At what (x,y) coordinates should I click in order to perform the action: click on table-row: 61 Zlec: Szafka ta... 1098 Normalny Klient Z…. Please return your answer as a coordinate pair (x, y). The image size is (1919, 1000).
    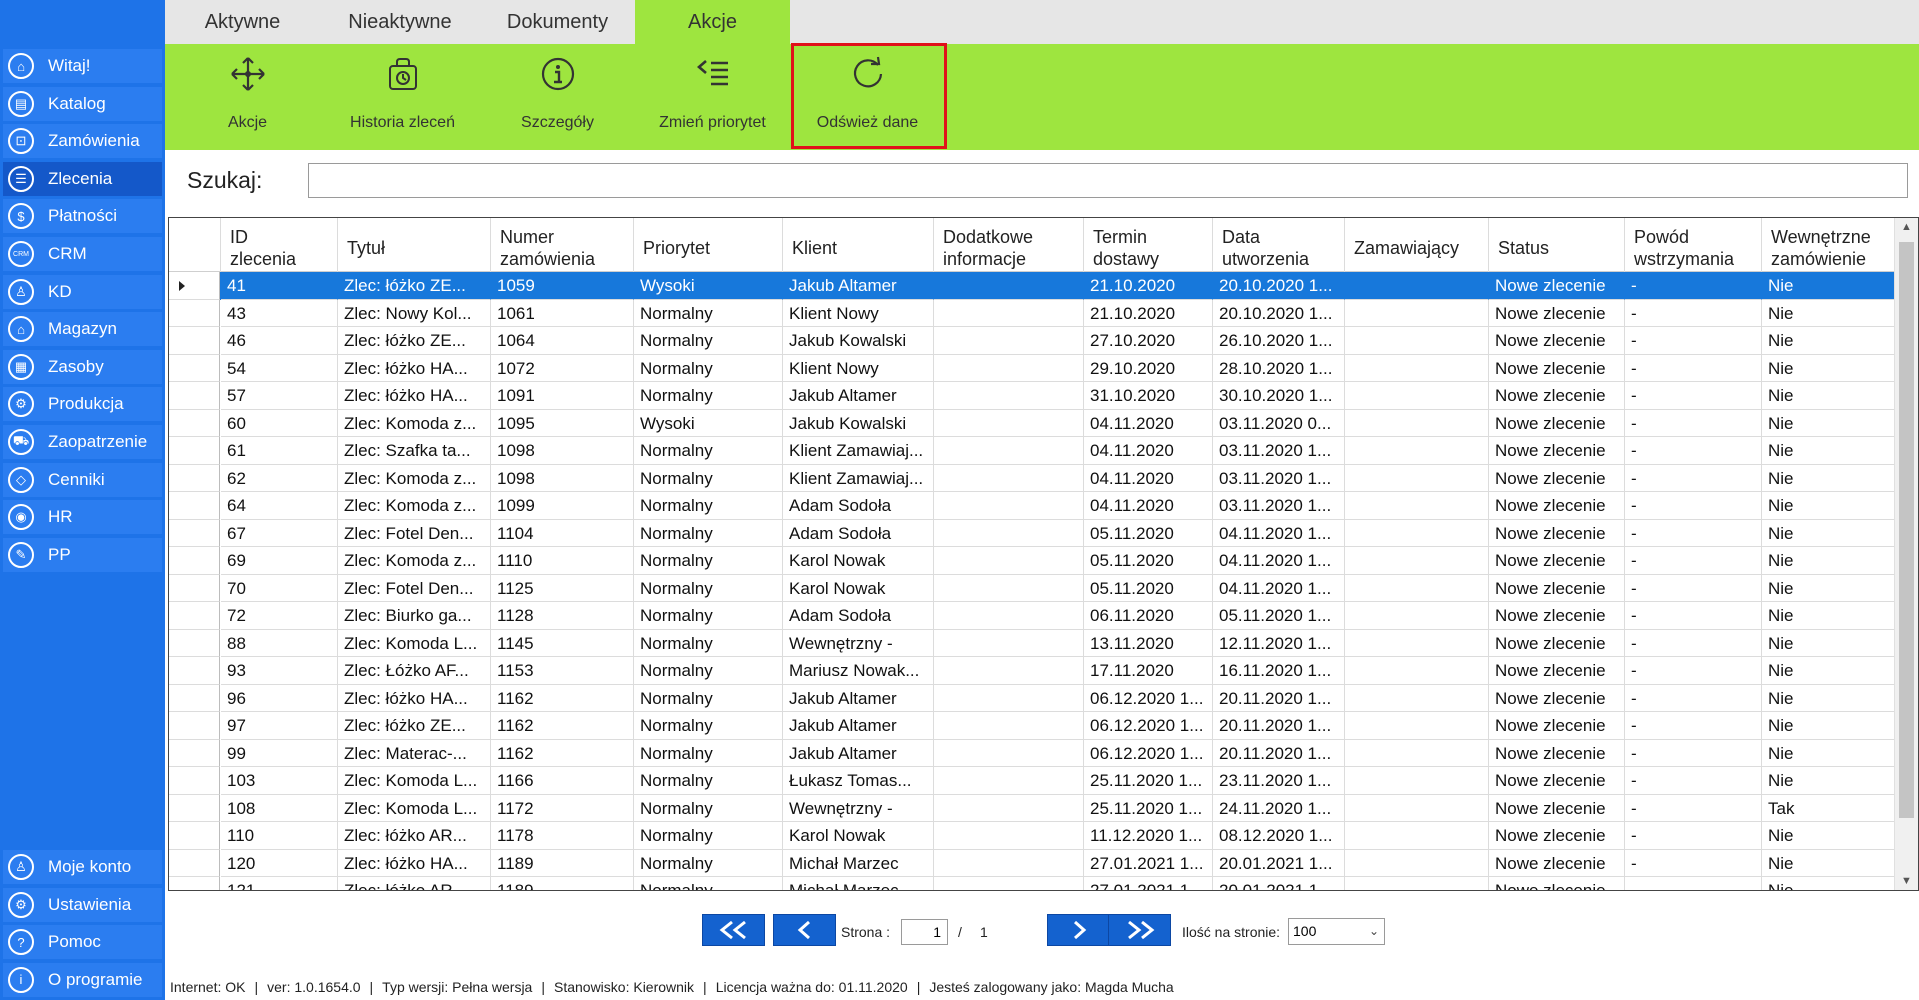
    Looking at the image, I should click on (1032, 451).